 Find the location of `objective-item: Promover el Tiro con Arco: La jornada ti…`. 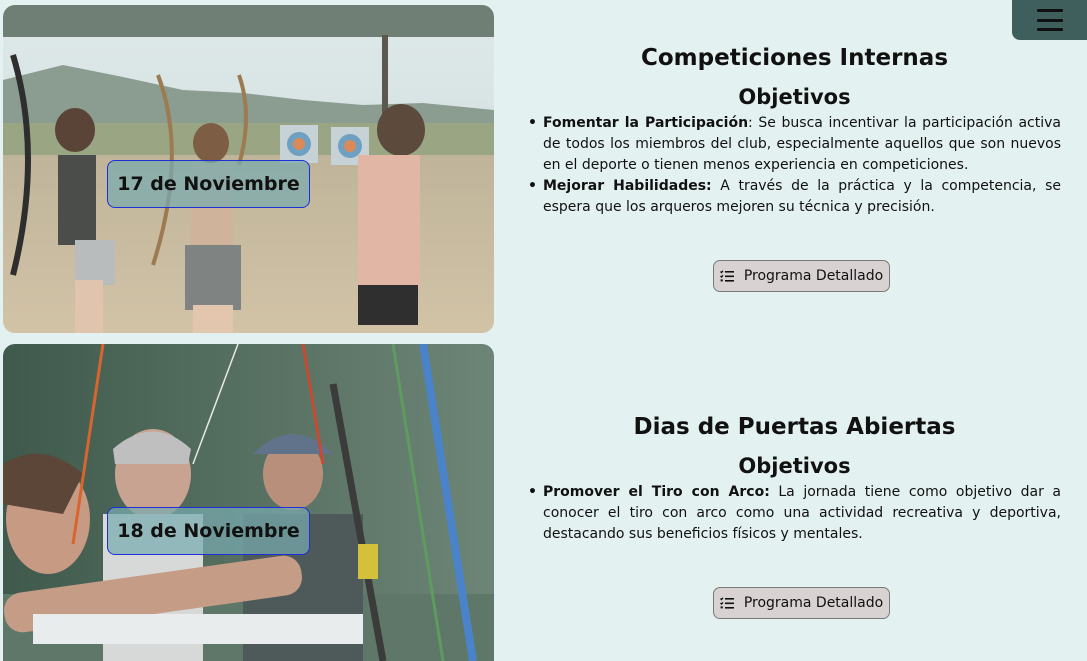

objective-item: Promover el Tiro con Arco: La jornada ti… is located at coordinates (794, 513).